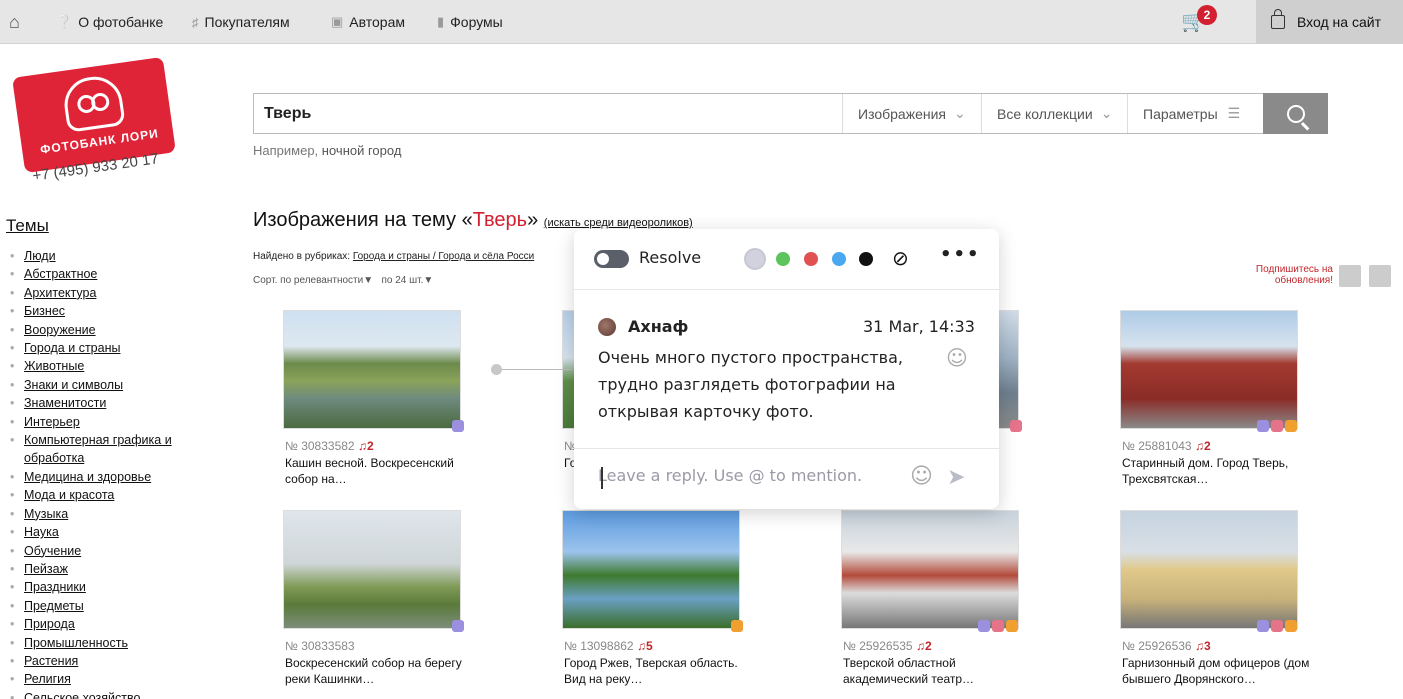 This screenshot has height=699, width=1403. What do you see at coordinates (441, 21) in the screenshot?
I see `chat-icon: ▮` at bounding box center [441, 21].